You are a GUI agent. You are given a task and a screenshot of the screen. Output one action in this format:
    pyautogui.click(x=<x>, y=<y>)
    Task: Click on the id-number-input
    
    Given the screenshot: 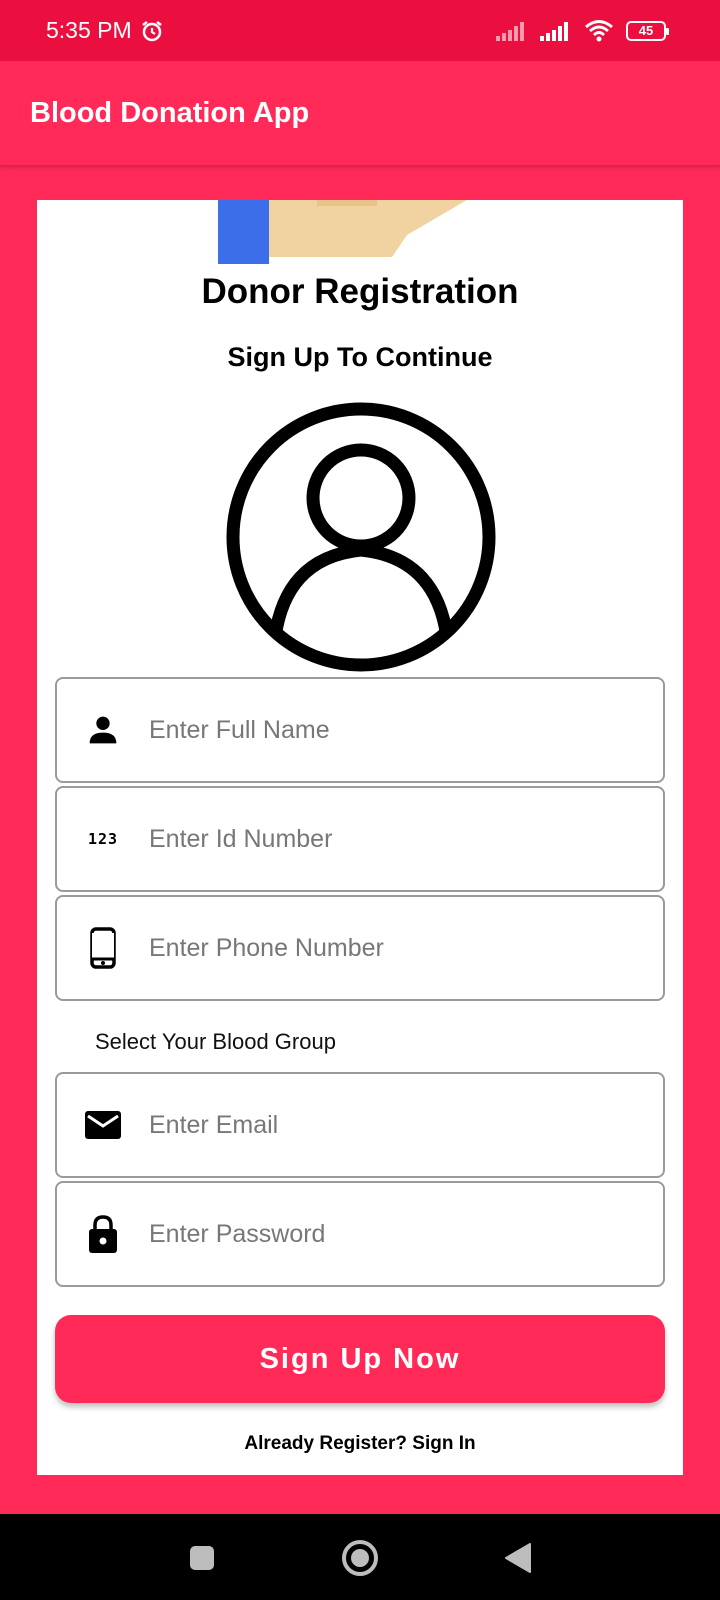 What is the action you would take?
    pyautogui.click(x=406, y=839)
    